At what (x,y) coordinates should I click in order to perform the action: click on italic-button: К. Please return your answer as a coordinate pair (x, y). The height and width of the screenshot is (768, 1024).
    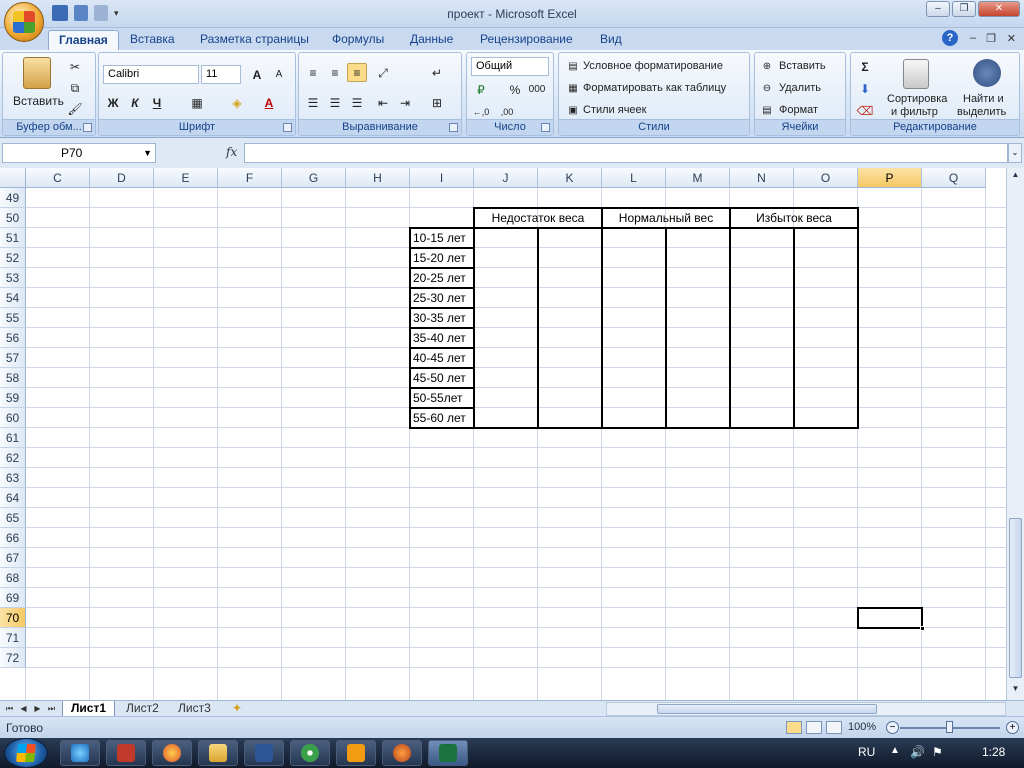
    Looking at the image, I should click on (135, 102).